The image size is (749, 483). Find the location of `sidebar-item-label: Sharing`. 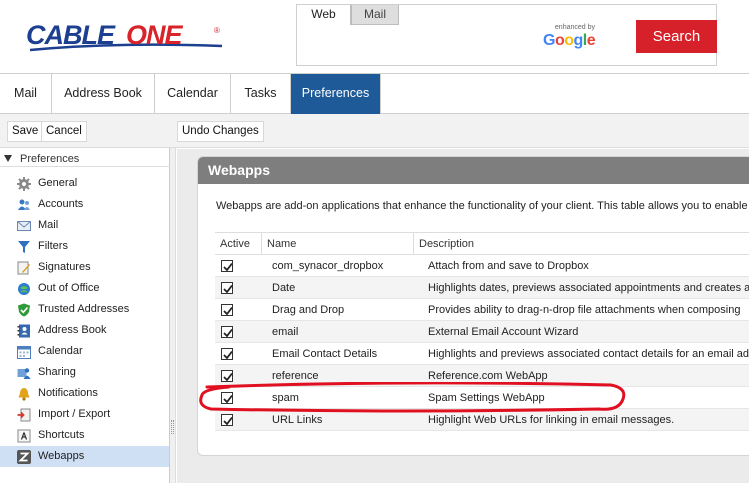

sidebar-item-label: Sharing is located at coordinates (57, 372).